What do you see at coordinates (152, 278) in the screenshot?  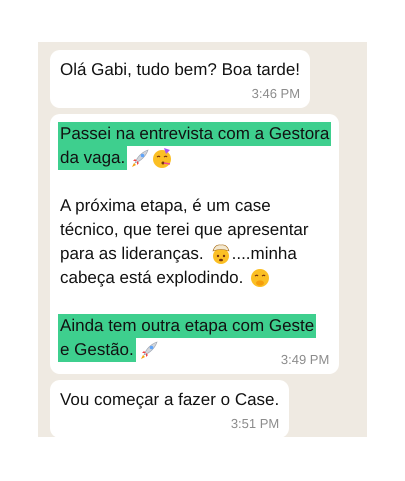 I see `message-text: cabeça está explodindo.` at bounding box center [152, 278].